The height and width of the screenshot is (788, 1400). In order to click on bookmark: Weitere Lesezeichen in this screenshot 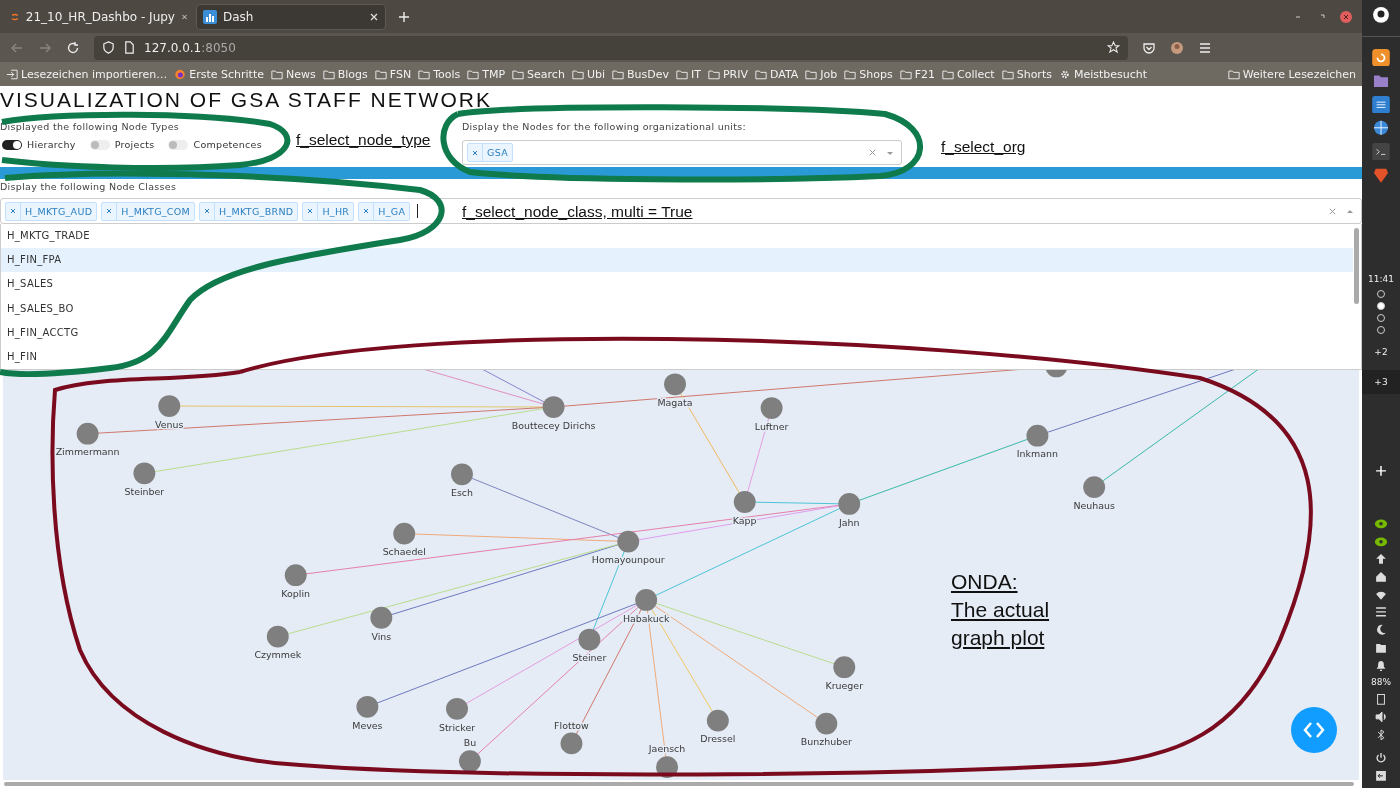, I will do `click(1291, 74)`.